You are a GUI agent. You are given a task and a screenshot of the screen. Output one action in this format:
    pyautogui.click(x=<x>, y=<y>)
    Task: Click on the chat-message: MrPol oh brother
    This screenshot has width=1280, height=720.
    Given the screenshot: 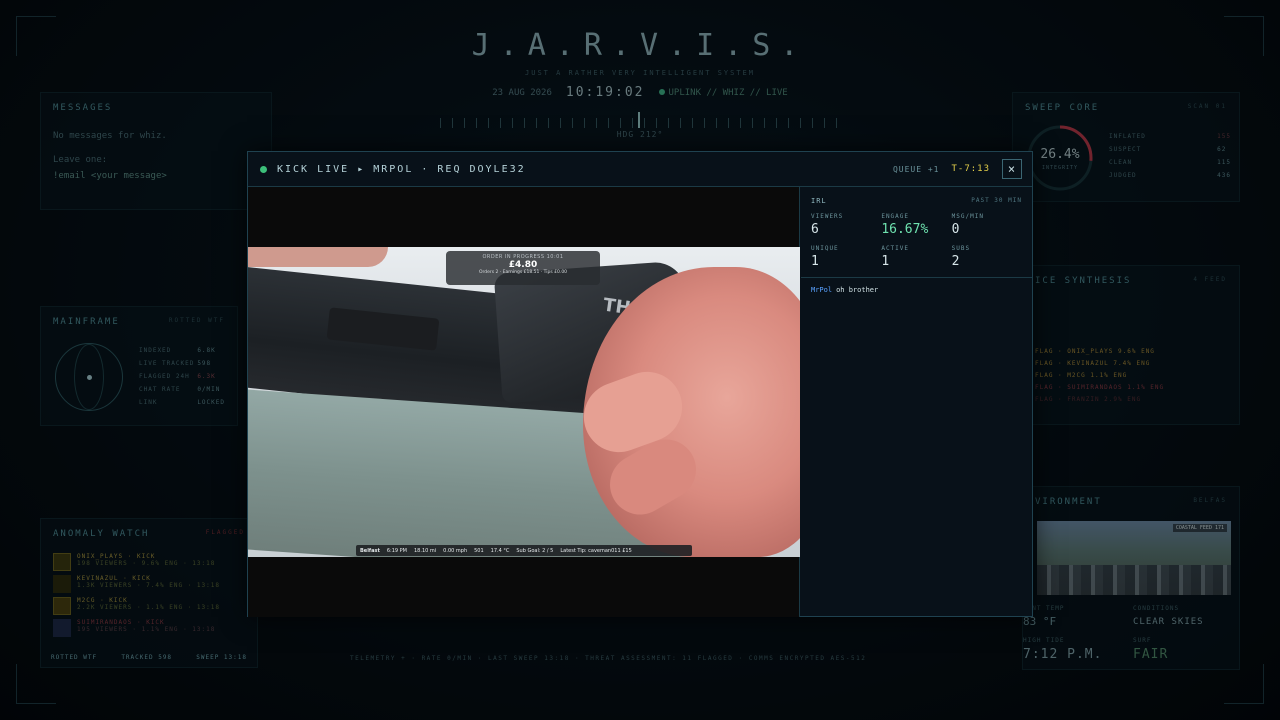 What is the action you would take?
    pyautogui.click(x=916, y=290)
    